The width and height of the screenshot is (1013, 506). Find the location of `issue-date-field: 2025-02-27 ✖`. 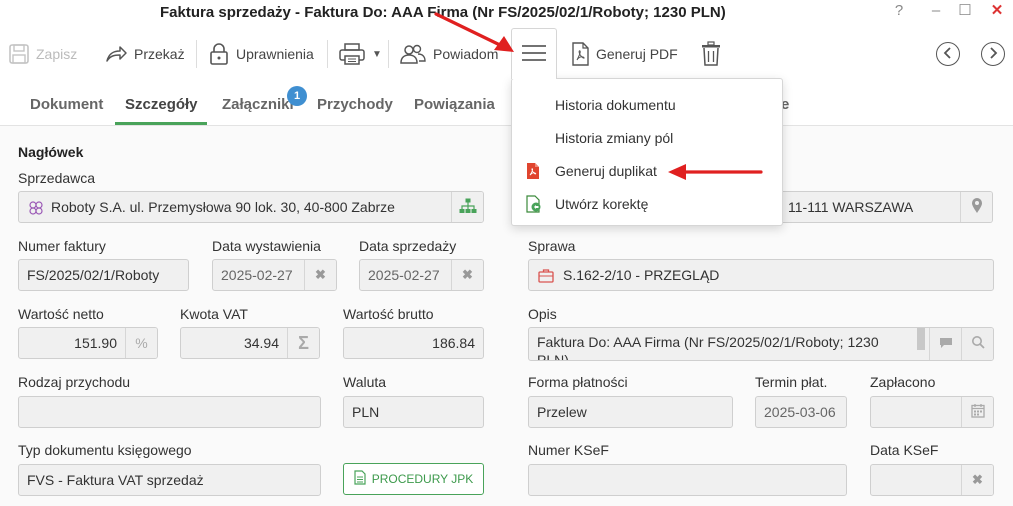

issue-date-field: 2025-02-27 ✖ is located at coordinates (274, 275).